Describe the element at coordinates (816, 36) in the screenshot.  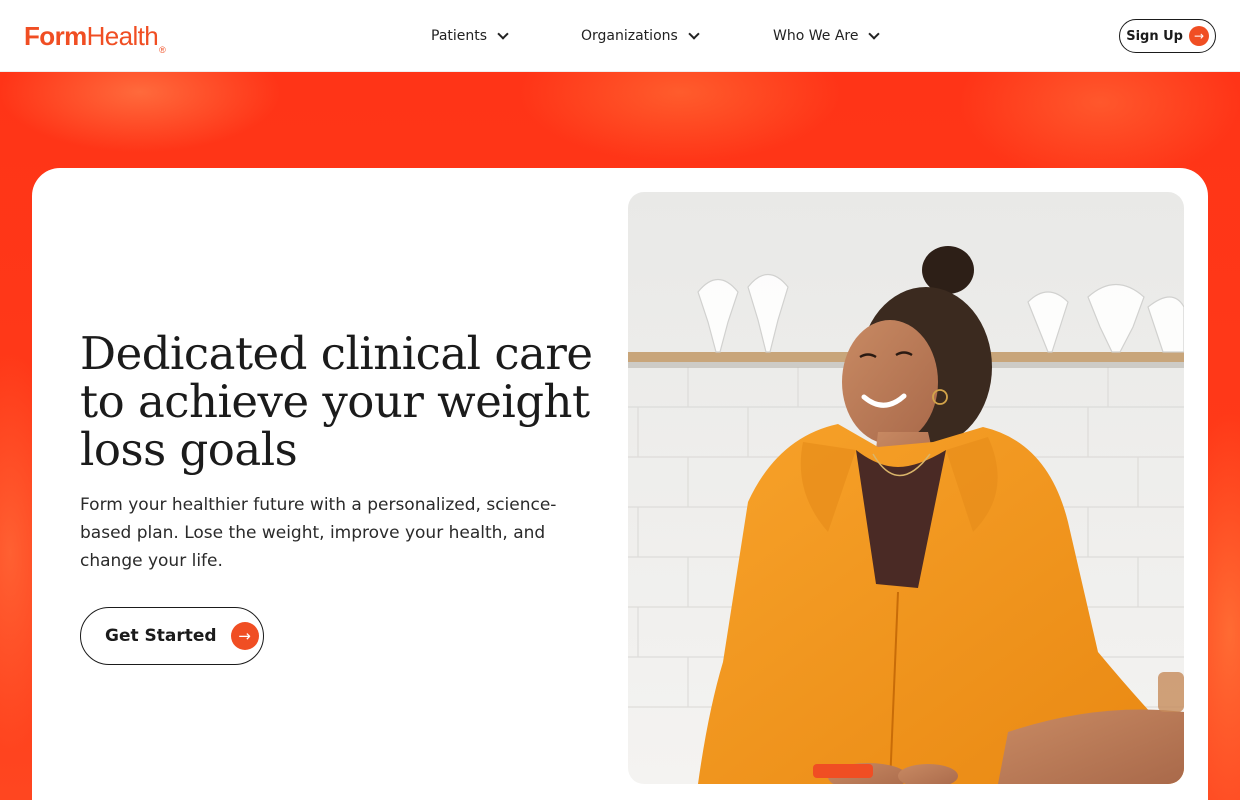
I see `nav-who-we-are-label: Who We Are` at that location.